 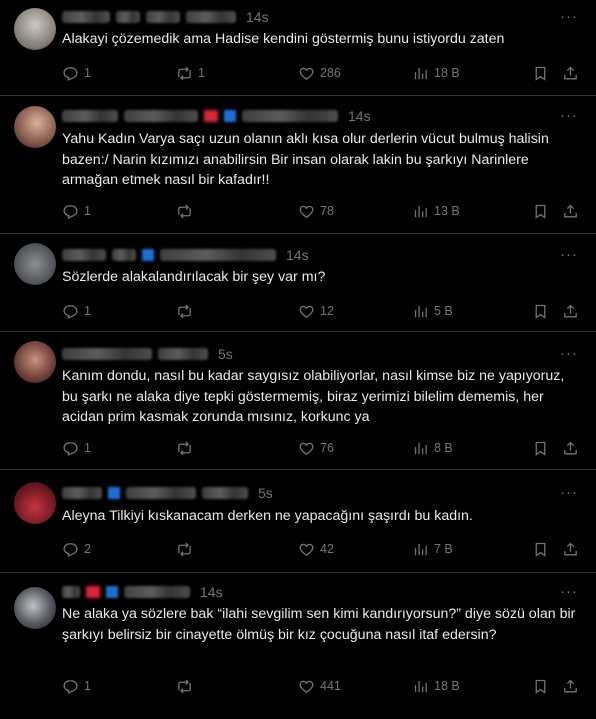 I want to click on action-bar: 1 1 286 18 B, so click(x=322, y=73).